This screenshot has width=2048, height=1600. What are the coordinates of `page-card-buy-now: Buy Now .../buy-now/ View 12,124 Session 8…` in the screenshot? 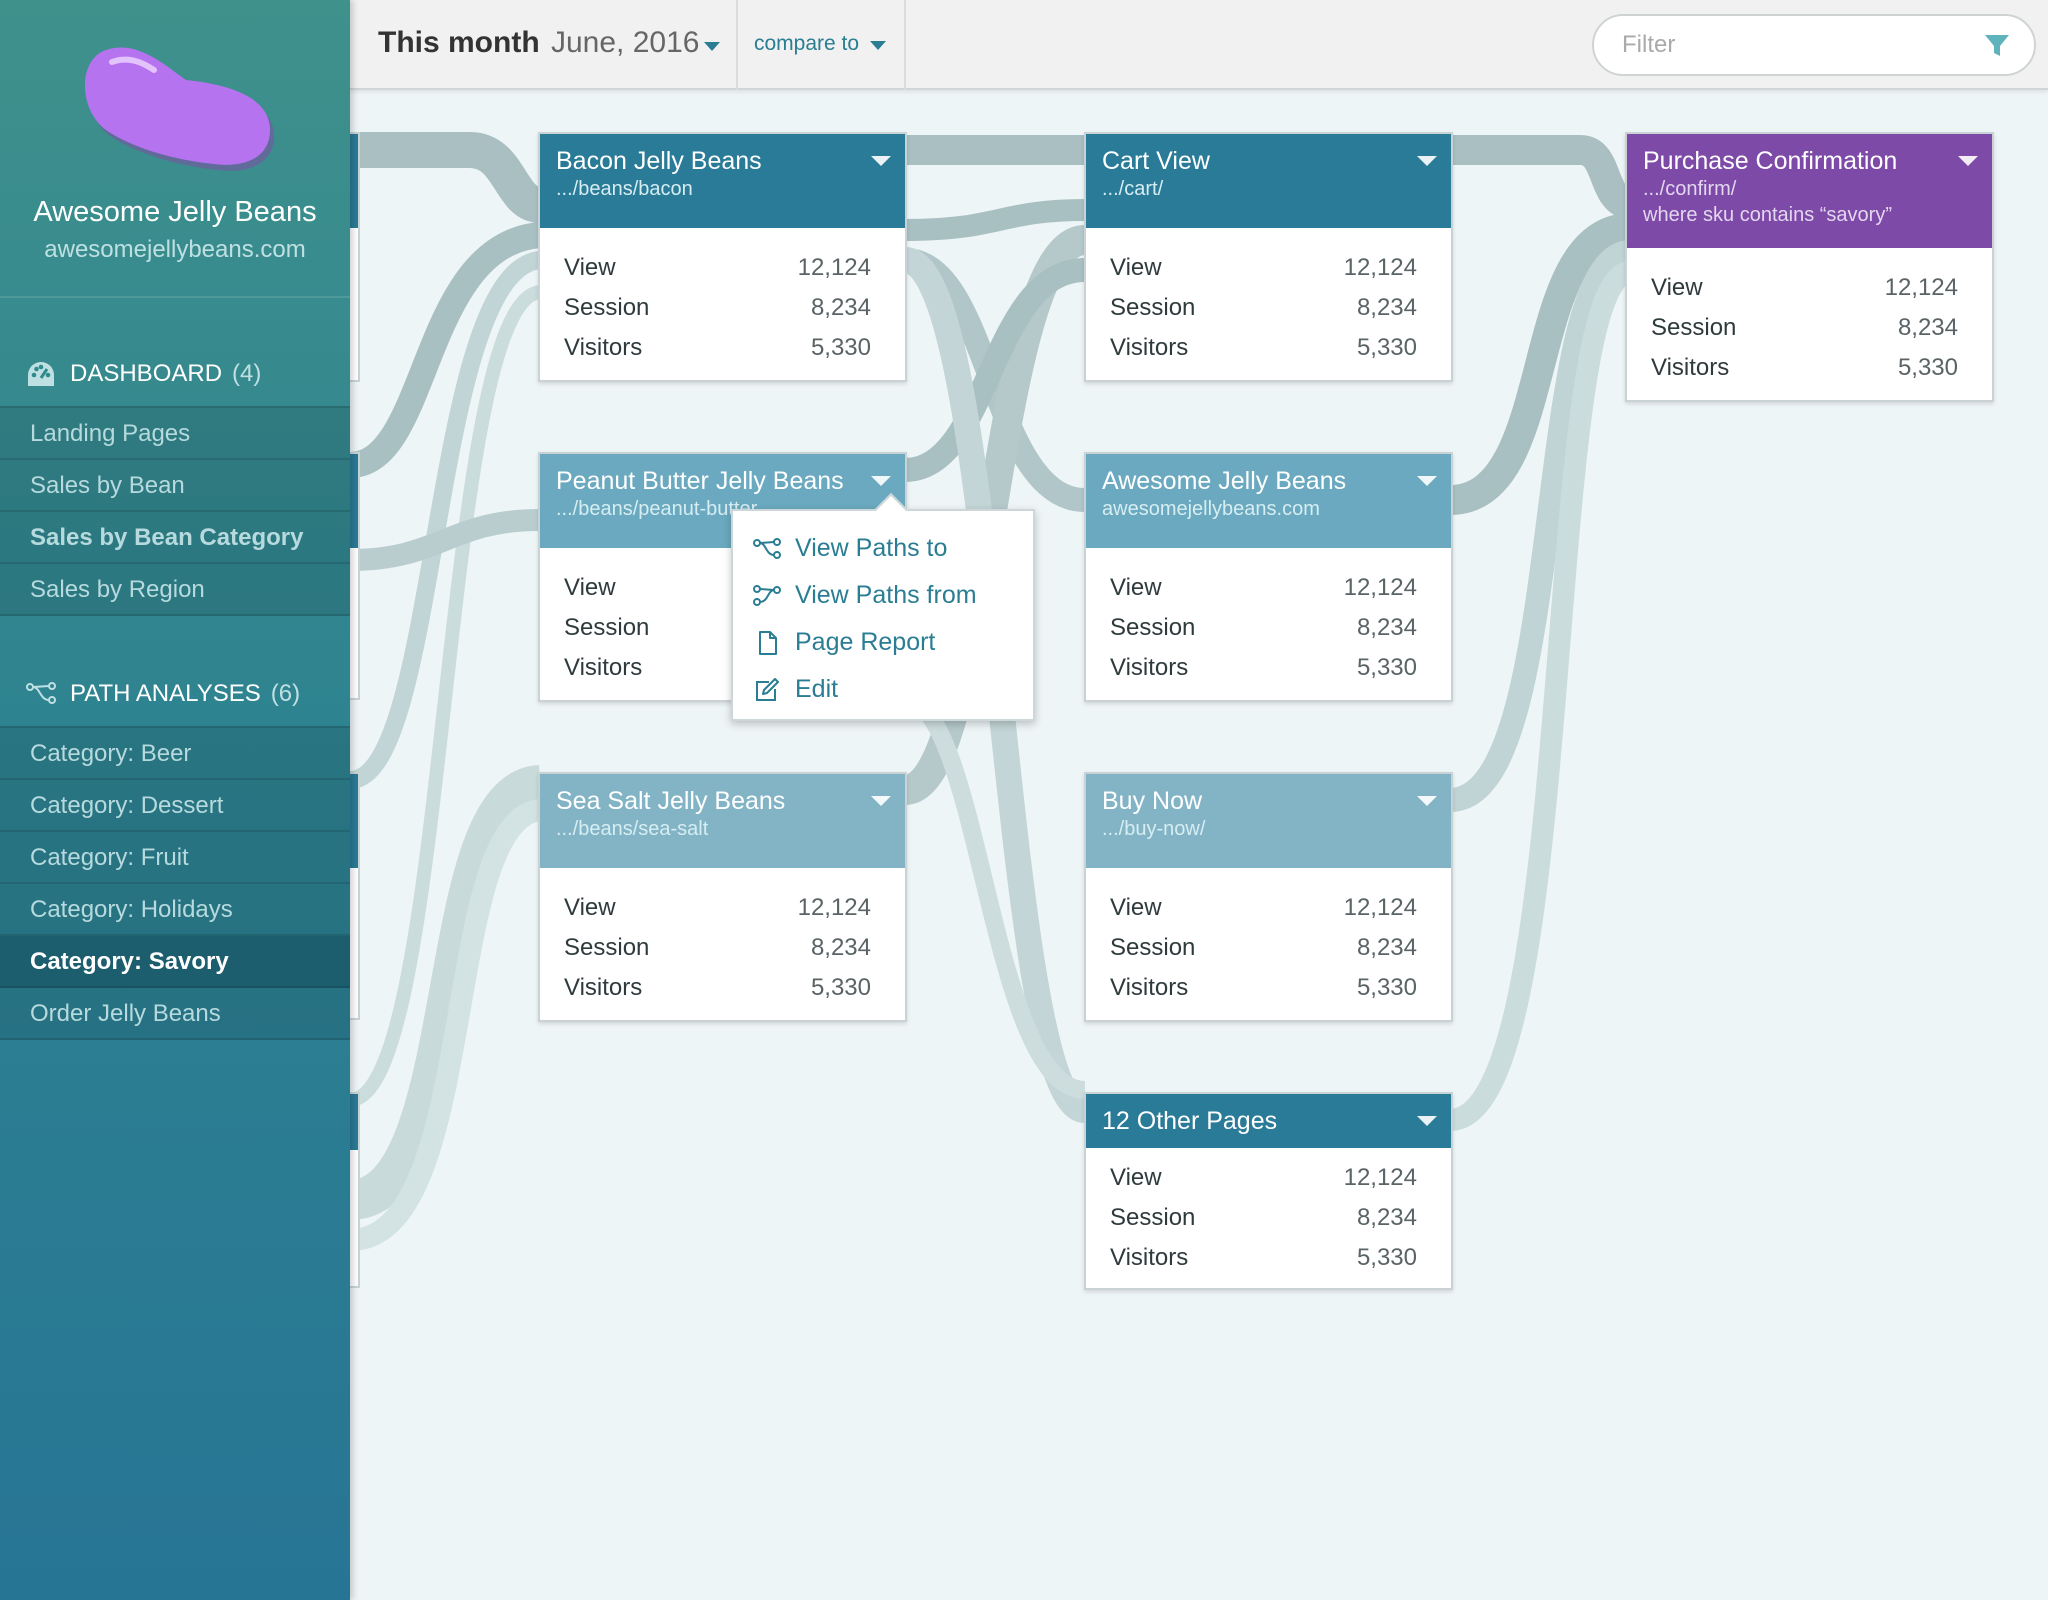 It's located at (1268, 897).